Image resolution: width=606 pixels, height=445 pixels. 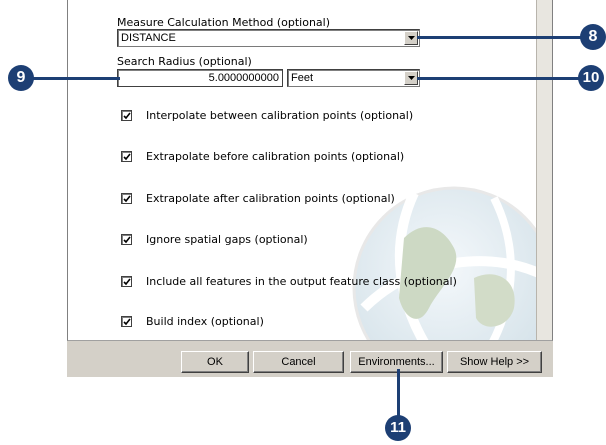 I want to click on search-radius-label: Search Radius (optional), so click(x=184, y=61).